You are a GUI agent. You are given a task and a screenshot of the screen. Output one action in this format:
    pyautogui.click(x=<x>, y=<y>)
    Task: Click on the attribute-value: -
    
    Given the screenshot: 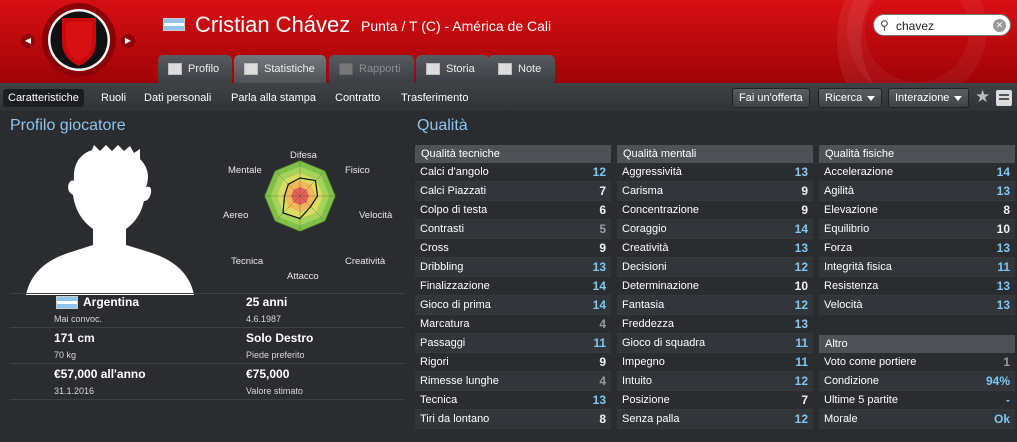 What is the action you would take?
    pyautogui.click(x=1008, y=400)
    